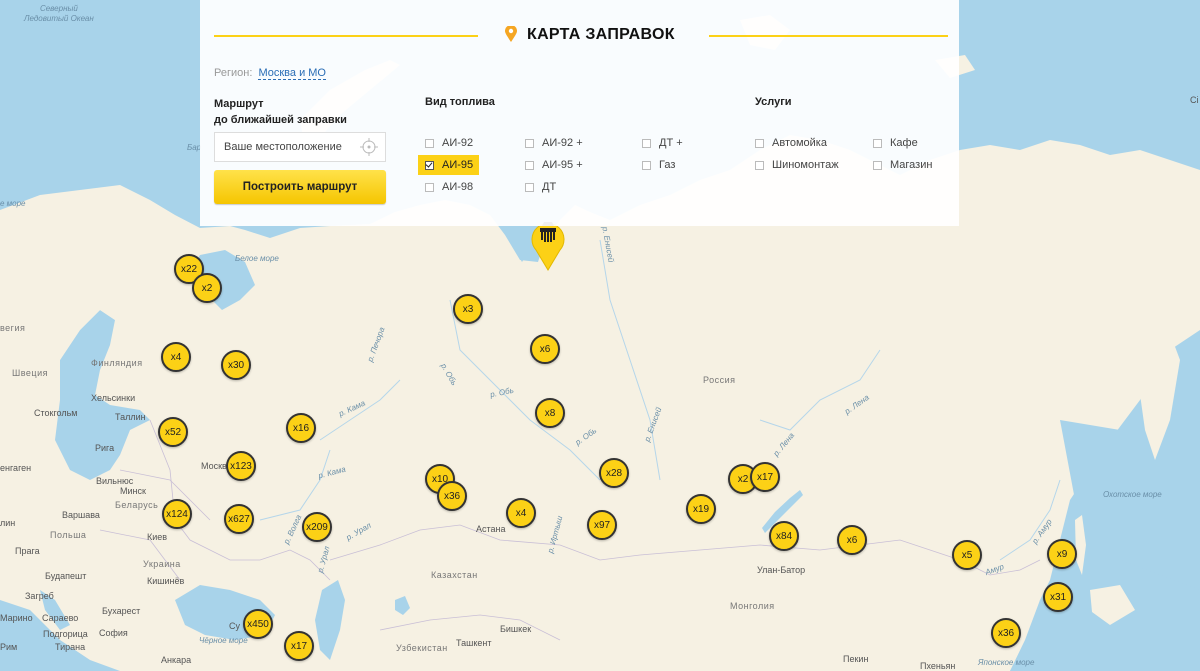 The width and height of the screenshot is (1200, 671). What do you see at coordinates (1058, 597) in the screenshot?
I see `station-cluster: x31` at bounding box center [1058, 597].